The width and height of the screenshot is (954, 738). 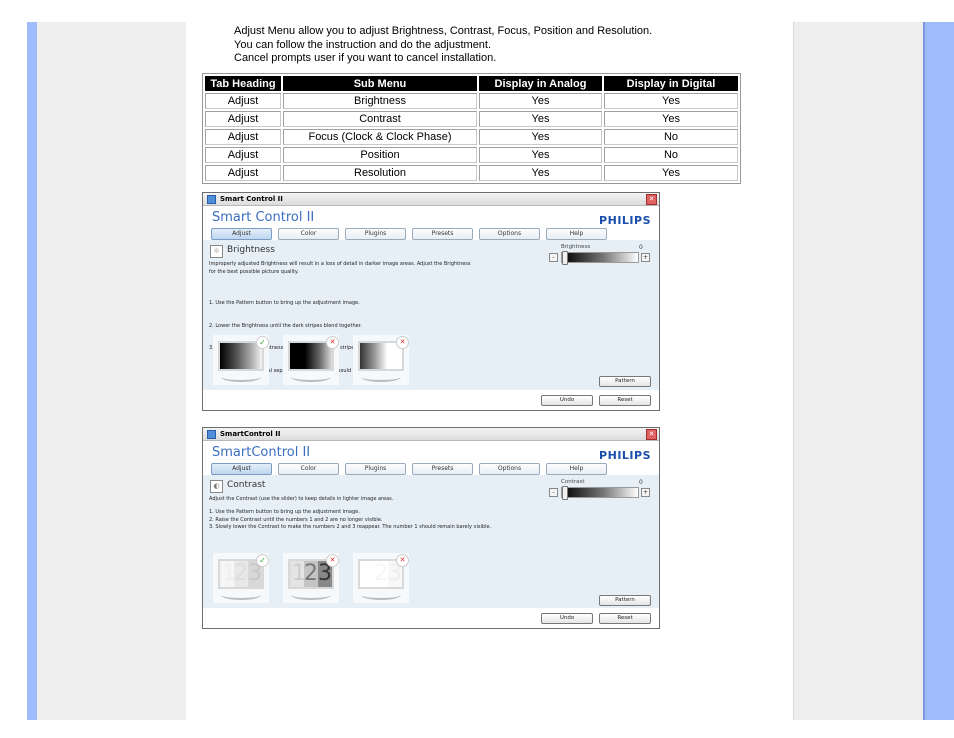 What do you see at coordinates (671, 83) in the screenshot?
I see `column-header: Display in Digital` at bounding box center [671, 83].